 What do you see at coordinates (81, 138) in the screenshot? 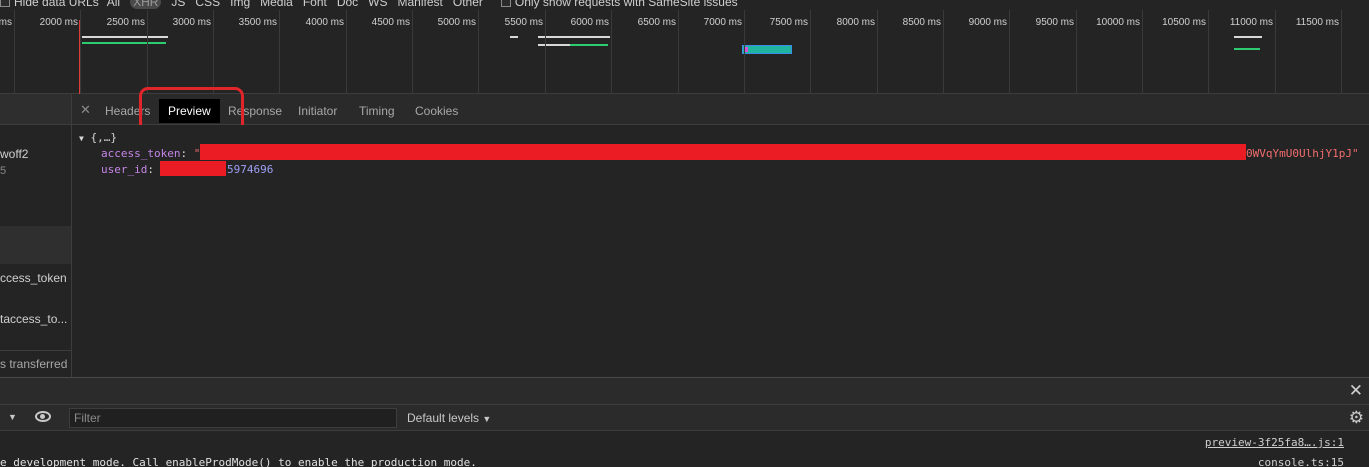
I see `triangle-down-icon: ▼` at bounding box center [81, 138].